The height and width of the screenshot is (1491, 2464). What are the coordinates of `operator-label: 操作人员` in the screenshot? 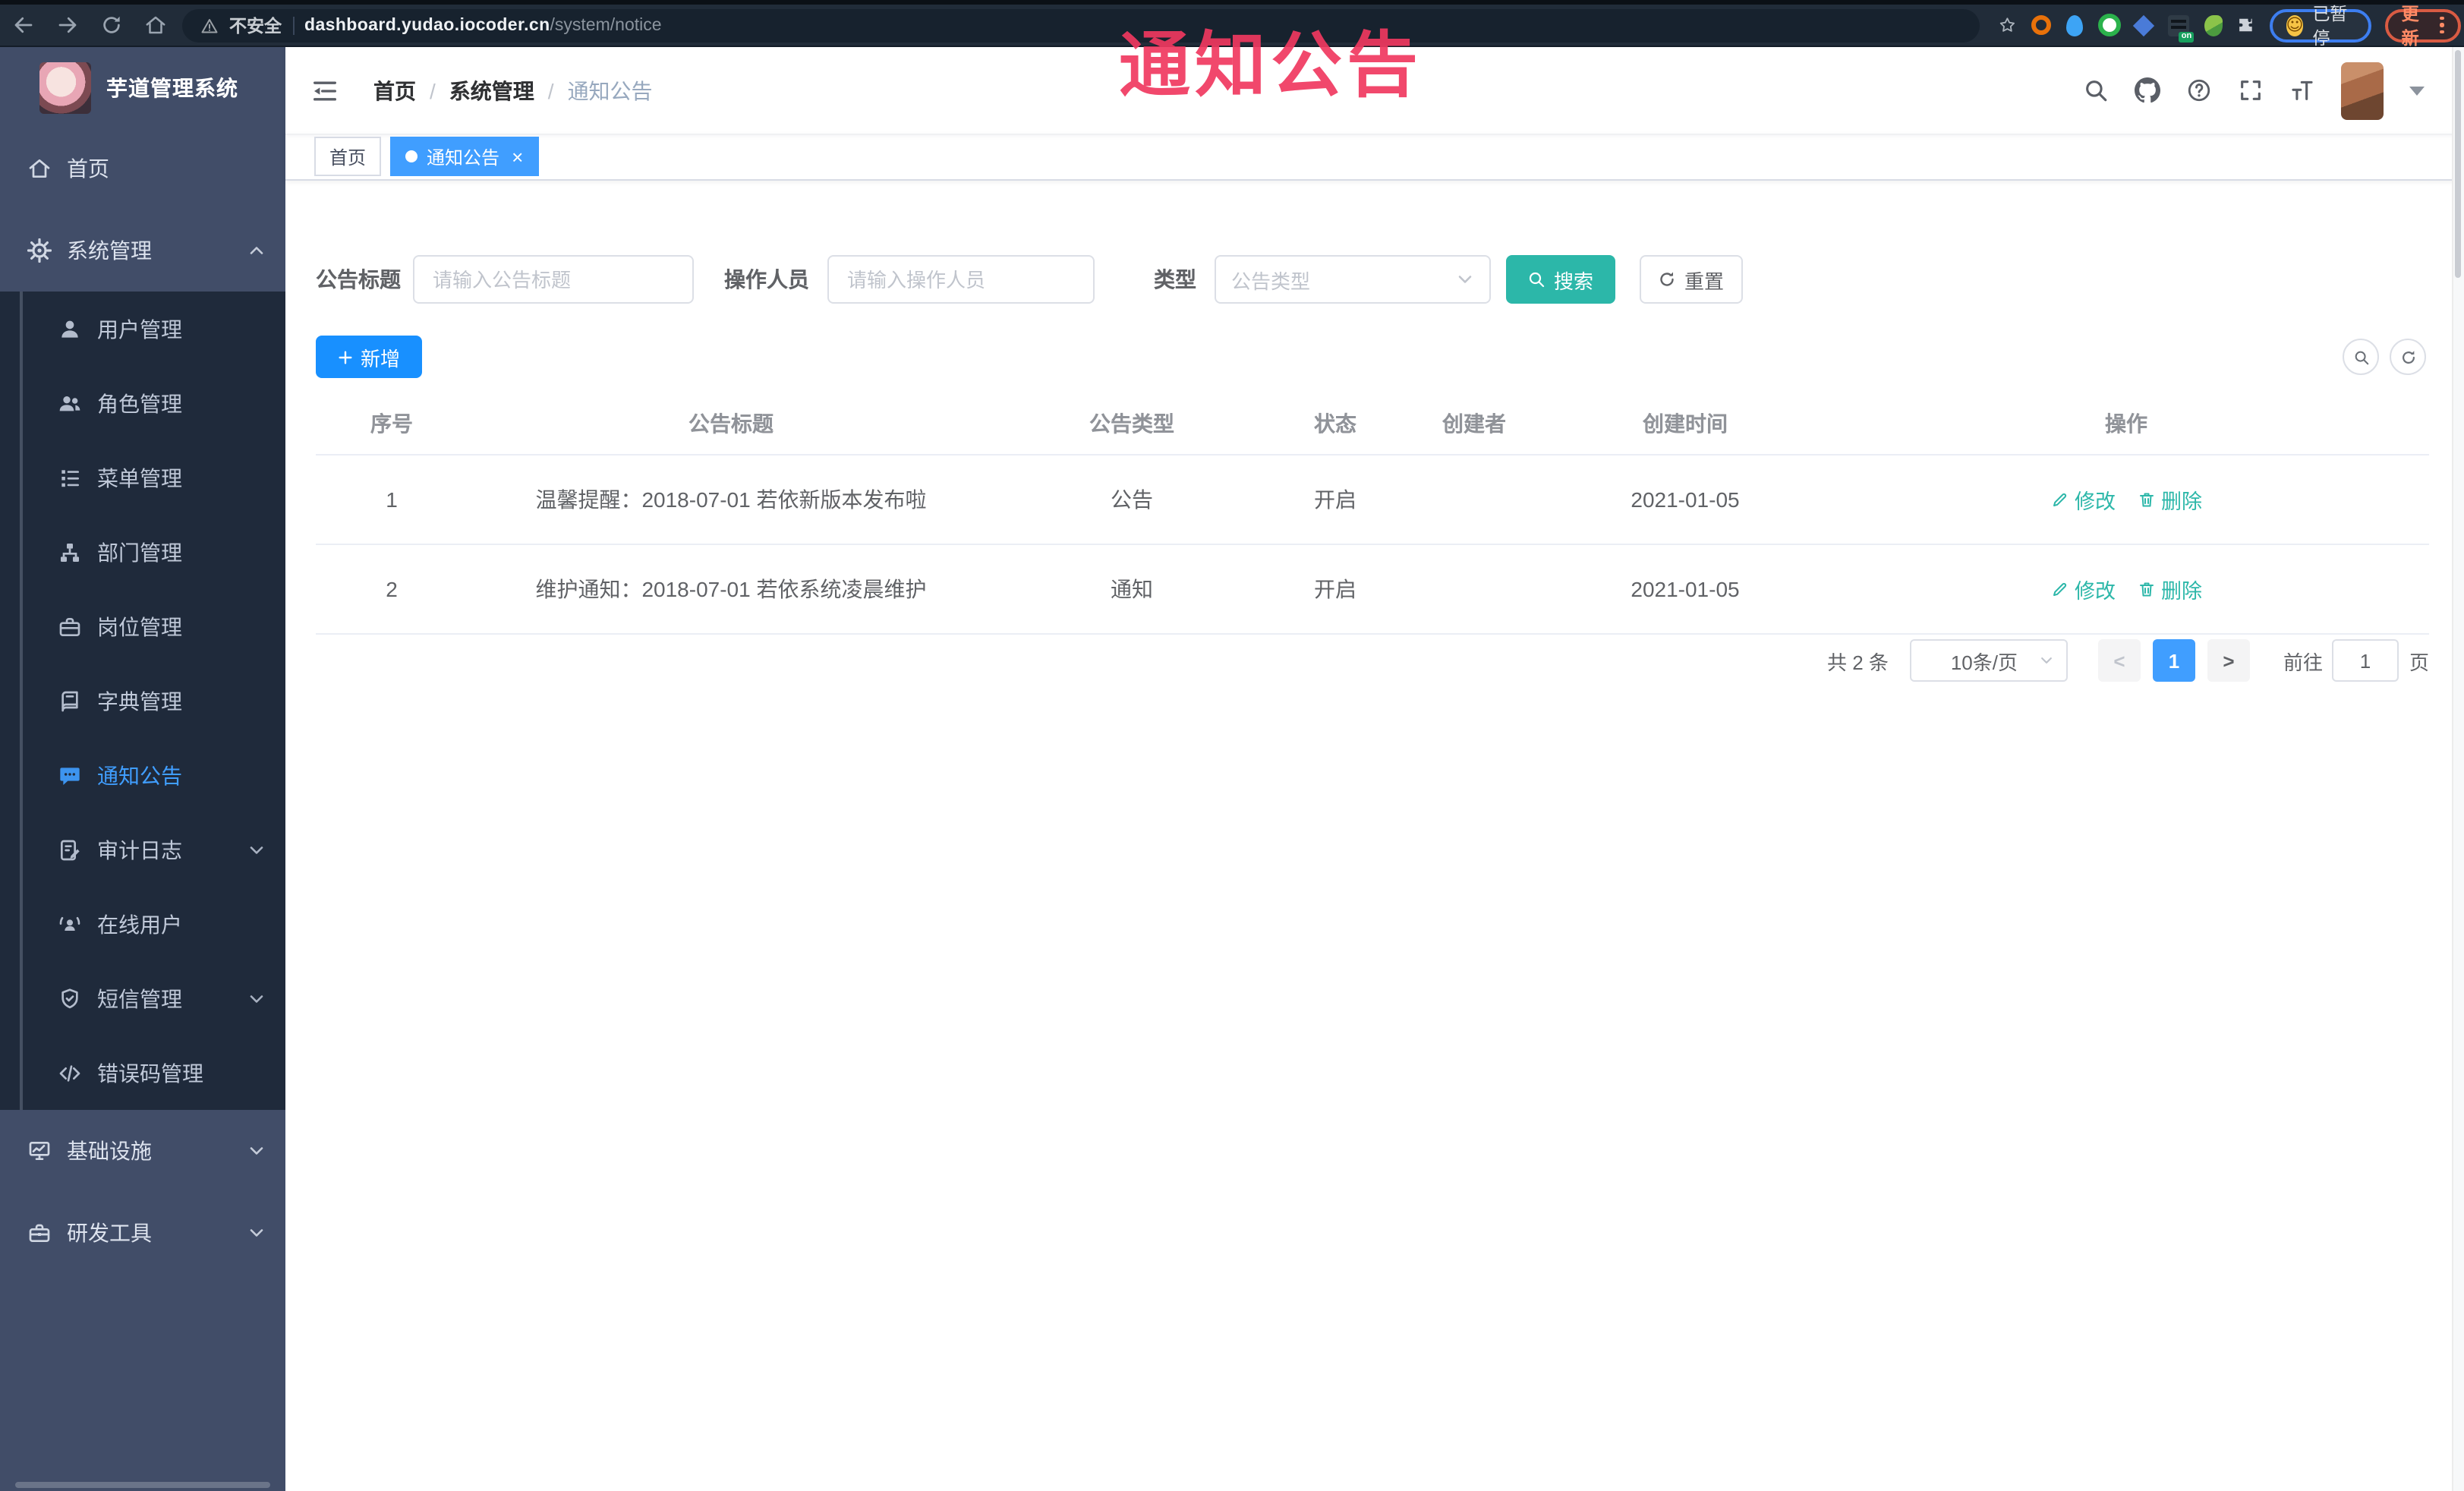 It's located at (767, 279).